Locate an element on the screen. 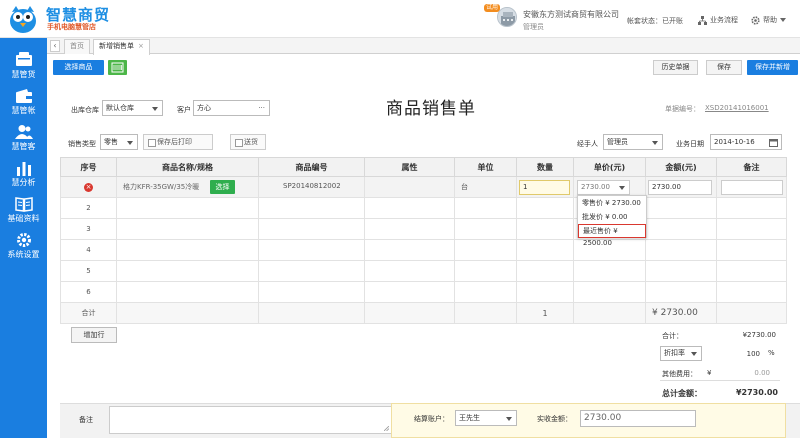  save-new-button: 保存并新增 is located at coordinates (772, 67).